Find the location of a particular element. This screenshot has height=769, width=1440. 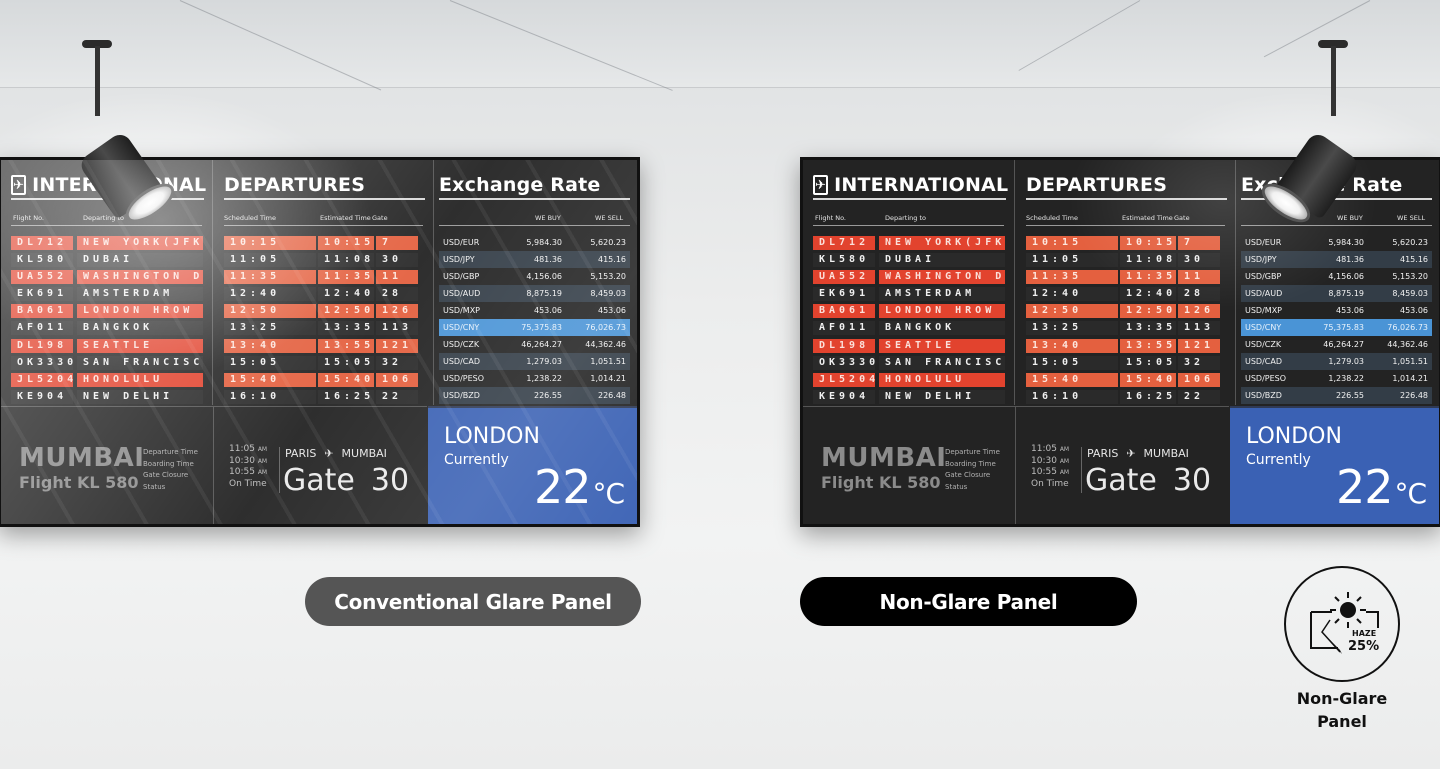

flight-number: JL5204 is located at coordinates (844, 380).